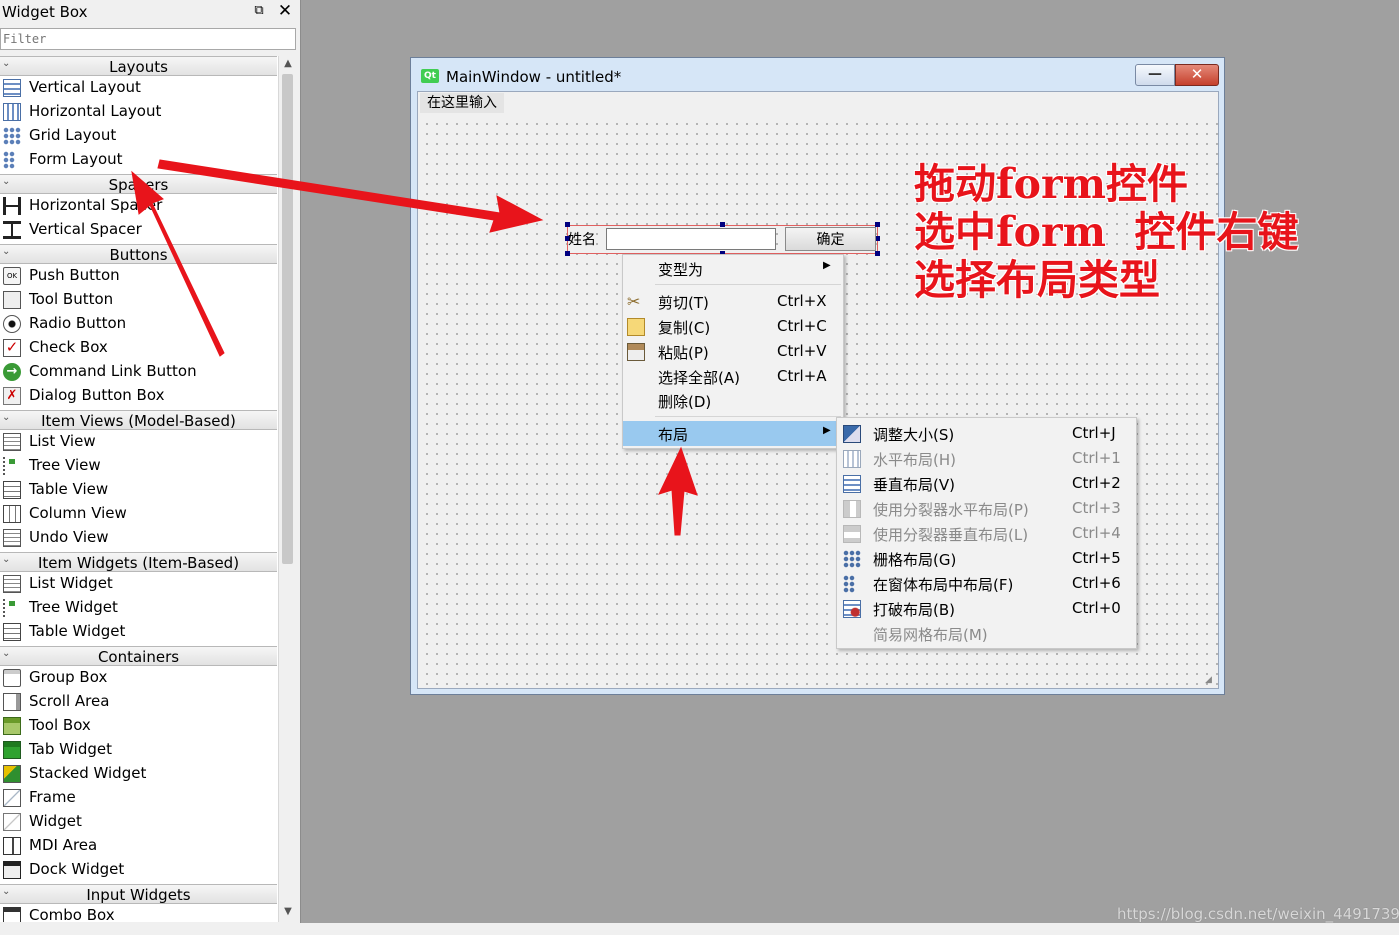 This screenshot has width=1399, height=935. What do you see at coordinates (138, 324) in the screenshot?
I see `widget-item: Radio Button` at bounding box center [138, 324].